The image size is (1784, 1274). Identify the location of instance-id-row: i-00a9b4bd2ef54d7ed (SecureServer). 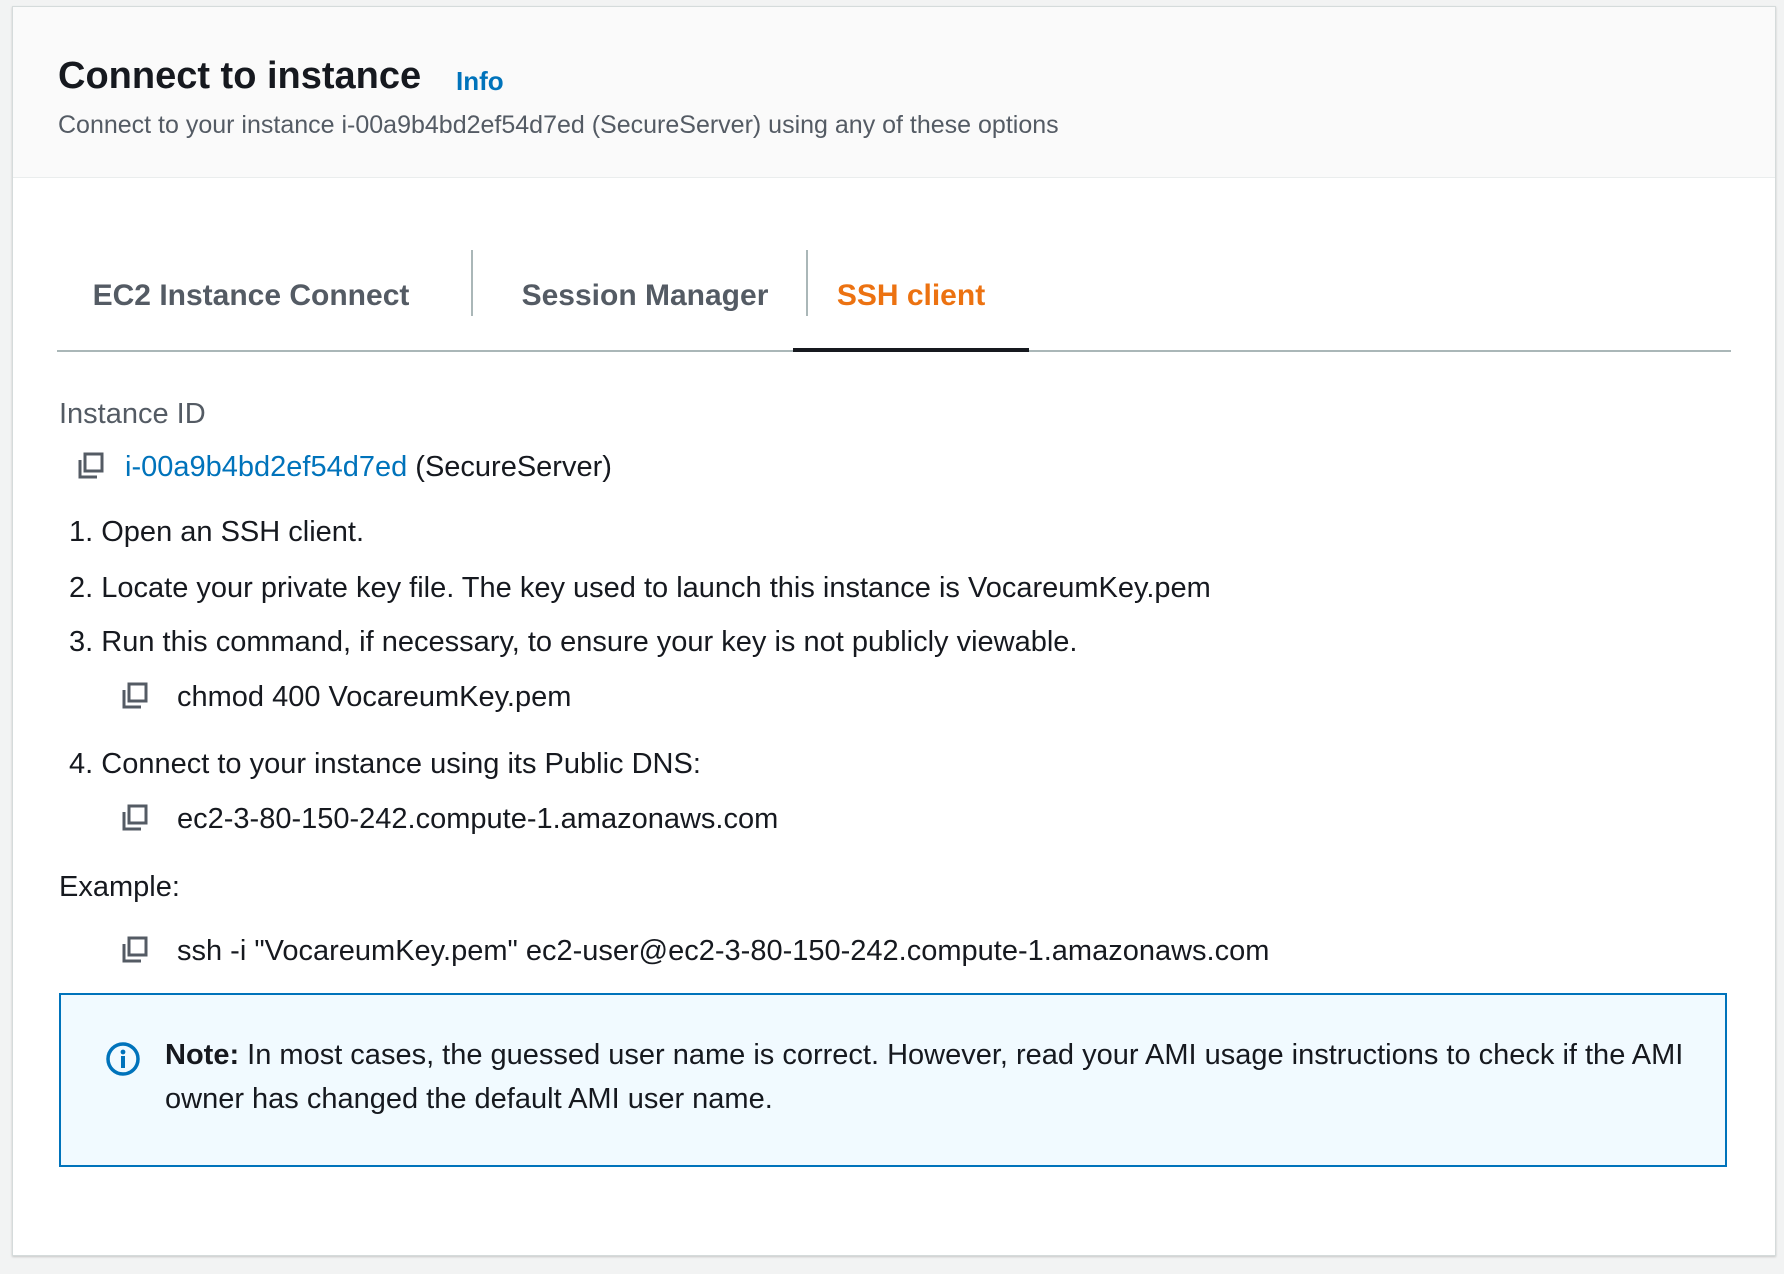
(368, 467).